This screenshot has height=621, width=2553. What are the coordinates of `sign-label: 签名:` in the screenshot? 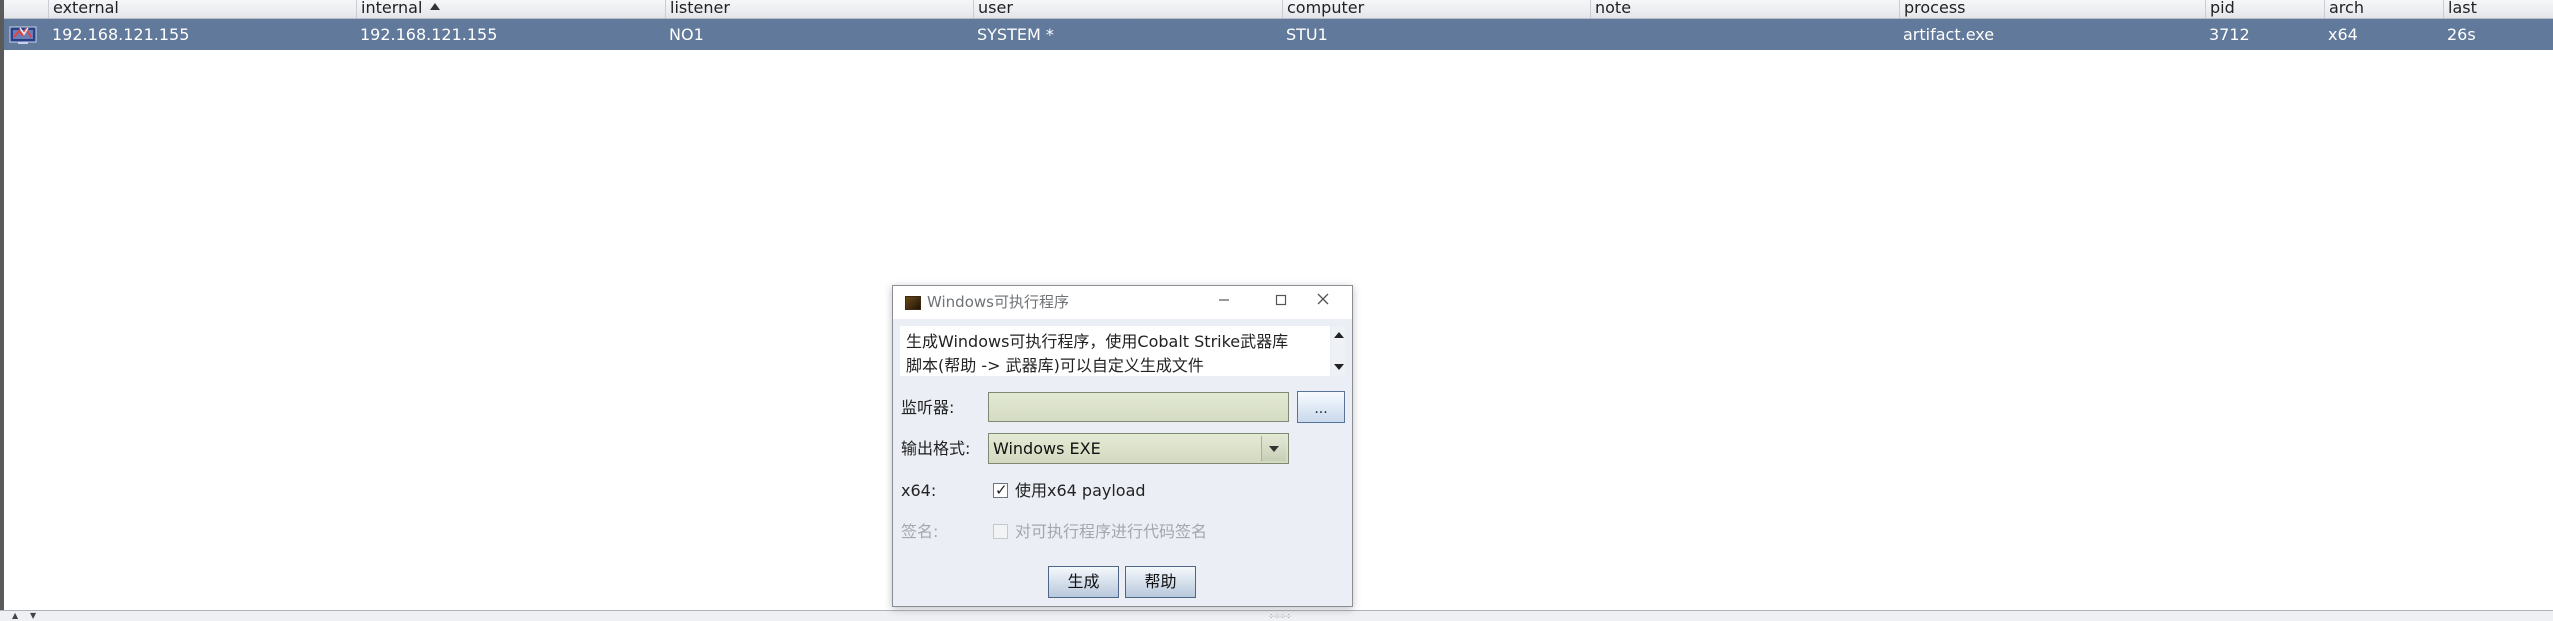 It's located at (920, 531).